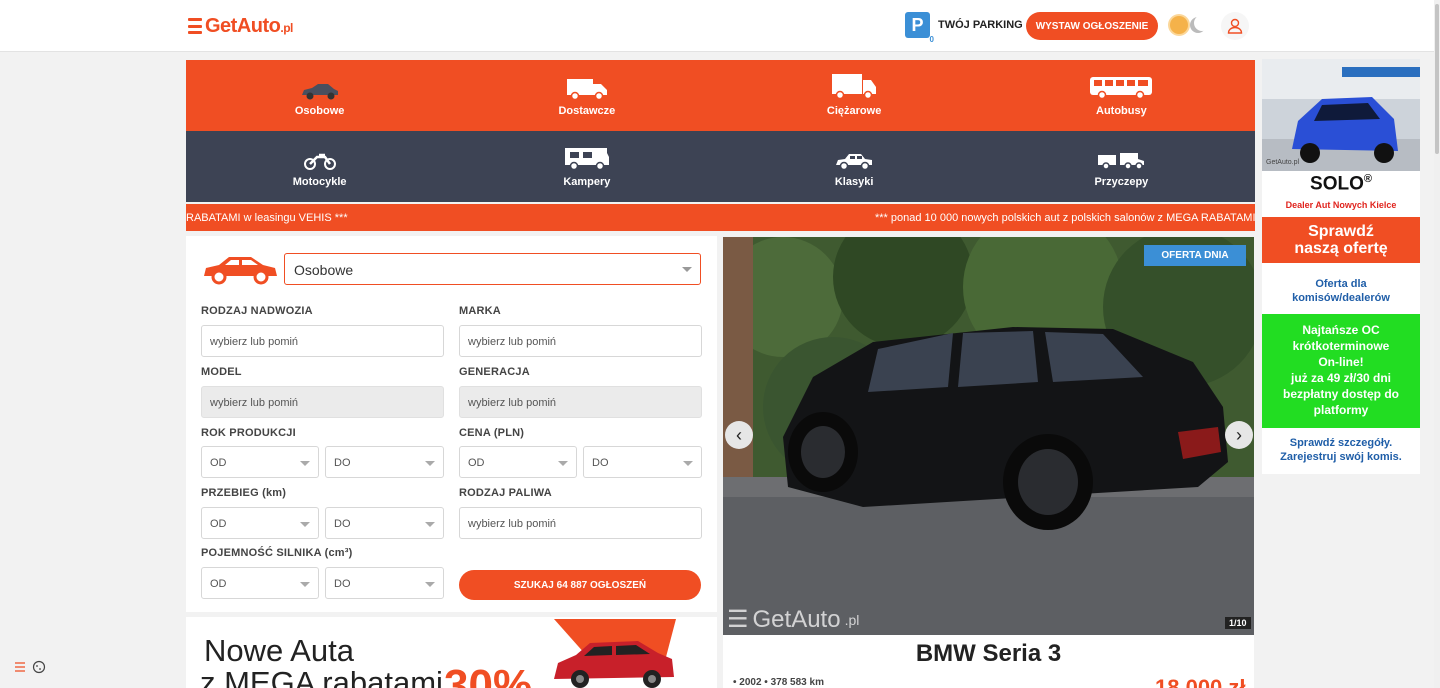  Describe the element at coordinates (852, 619) in the screenshot. I see `watermark-suffix: .pl` at that location.